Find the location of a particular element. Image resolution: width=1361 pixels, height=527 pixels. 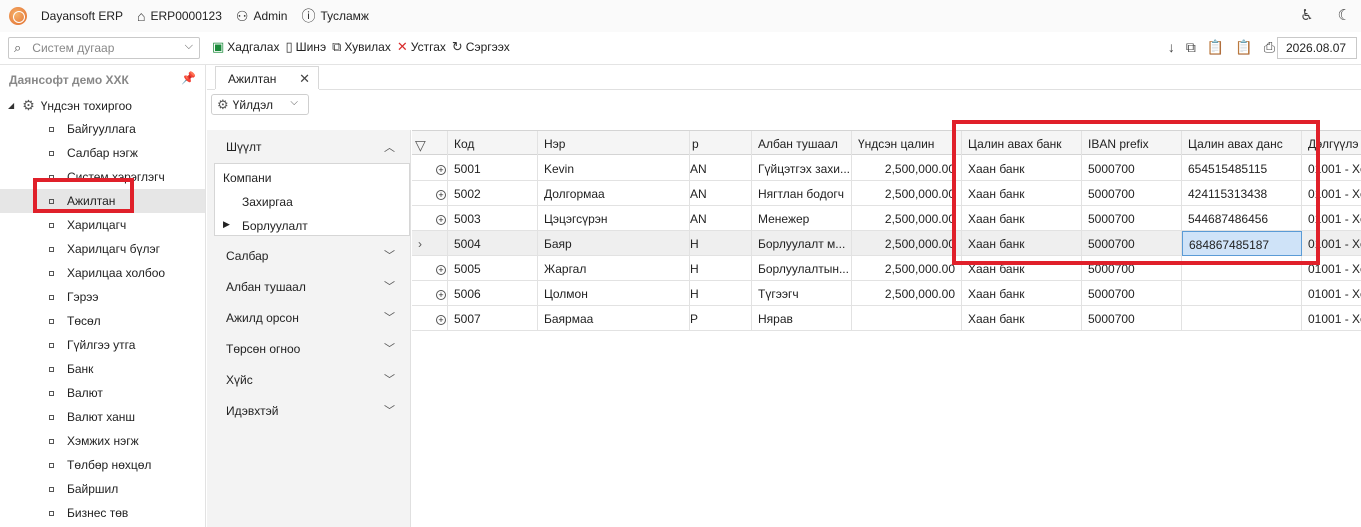

cell-name: Жаргал is located at coordinates (614, 268).